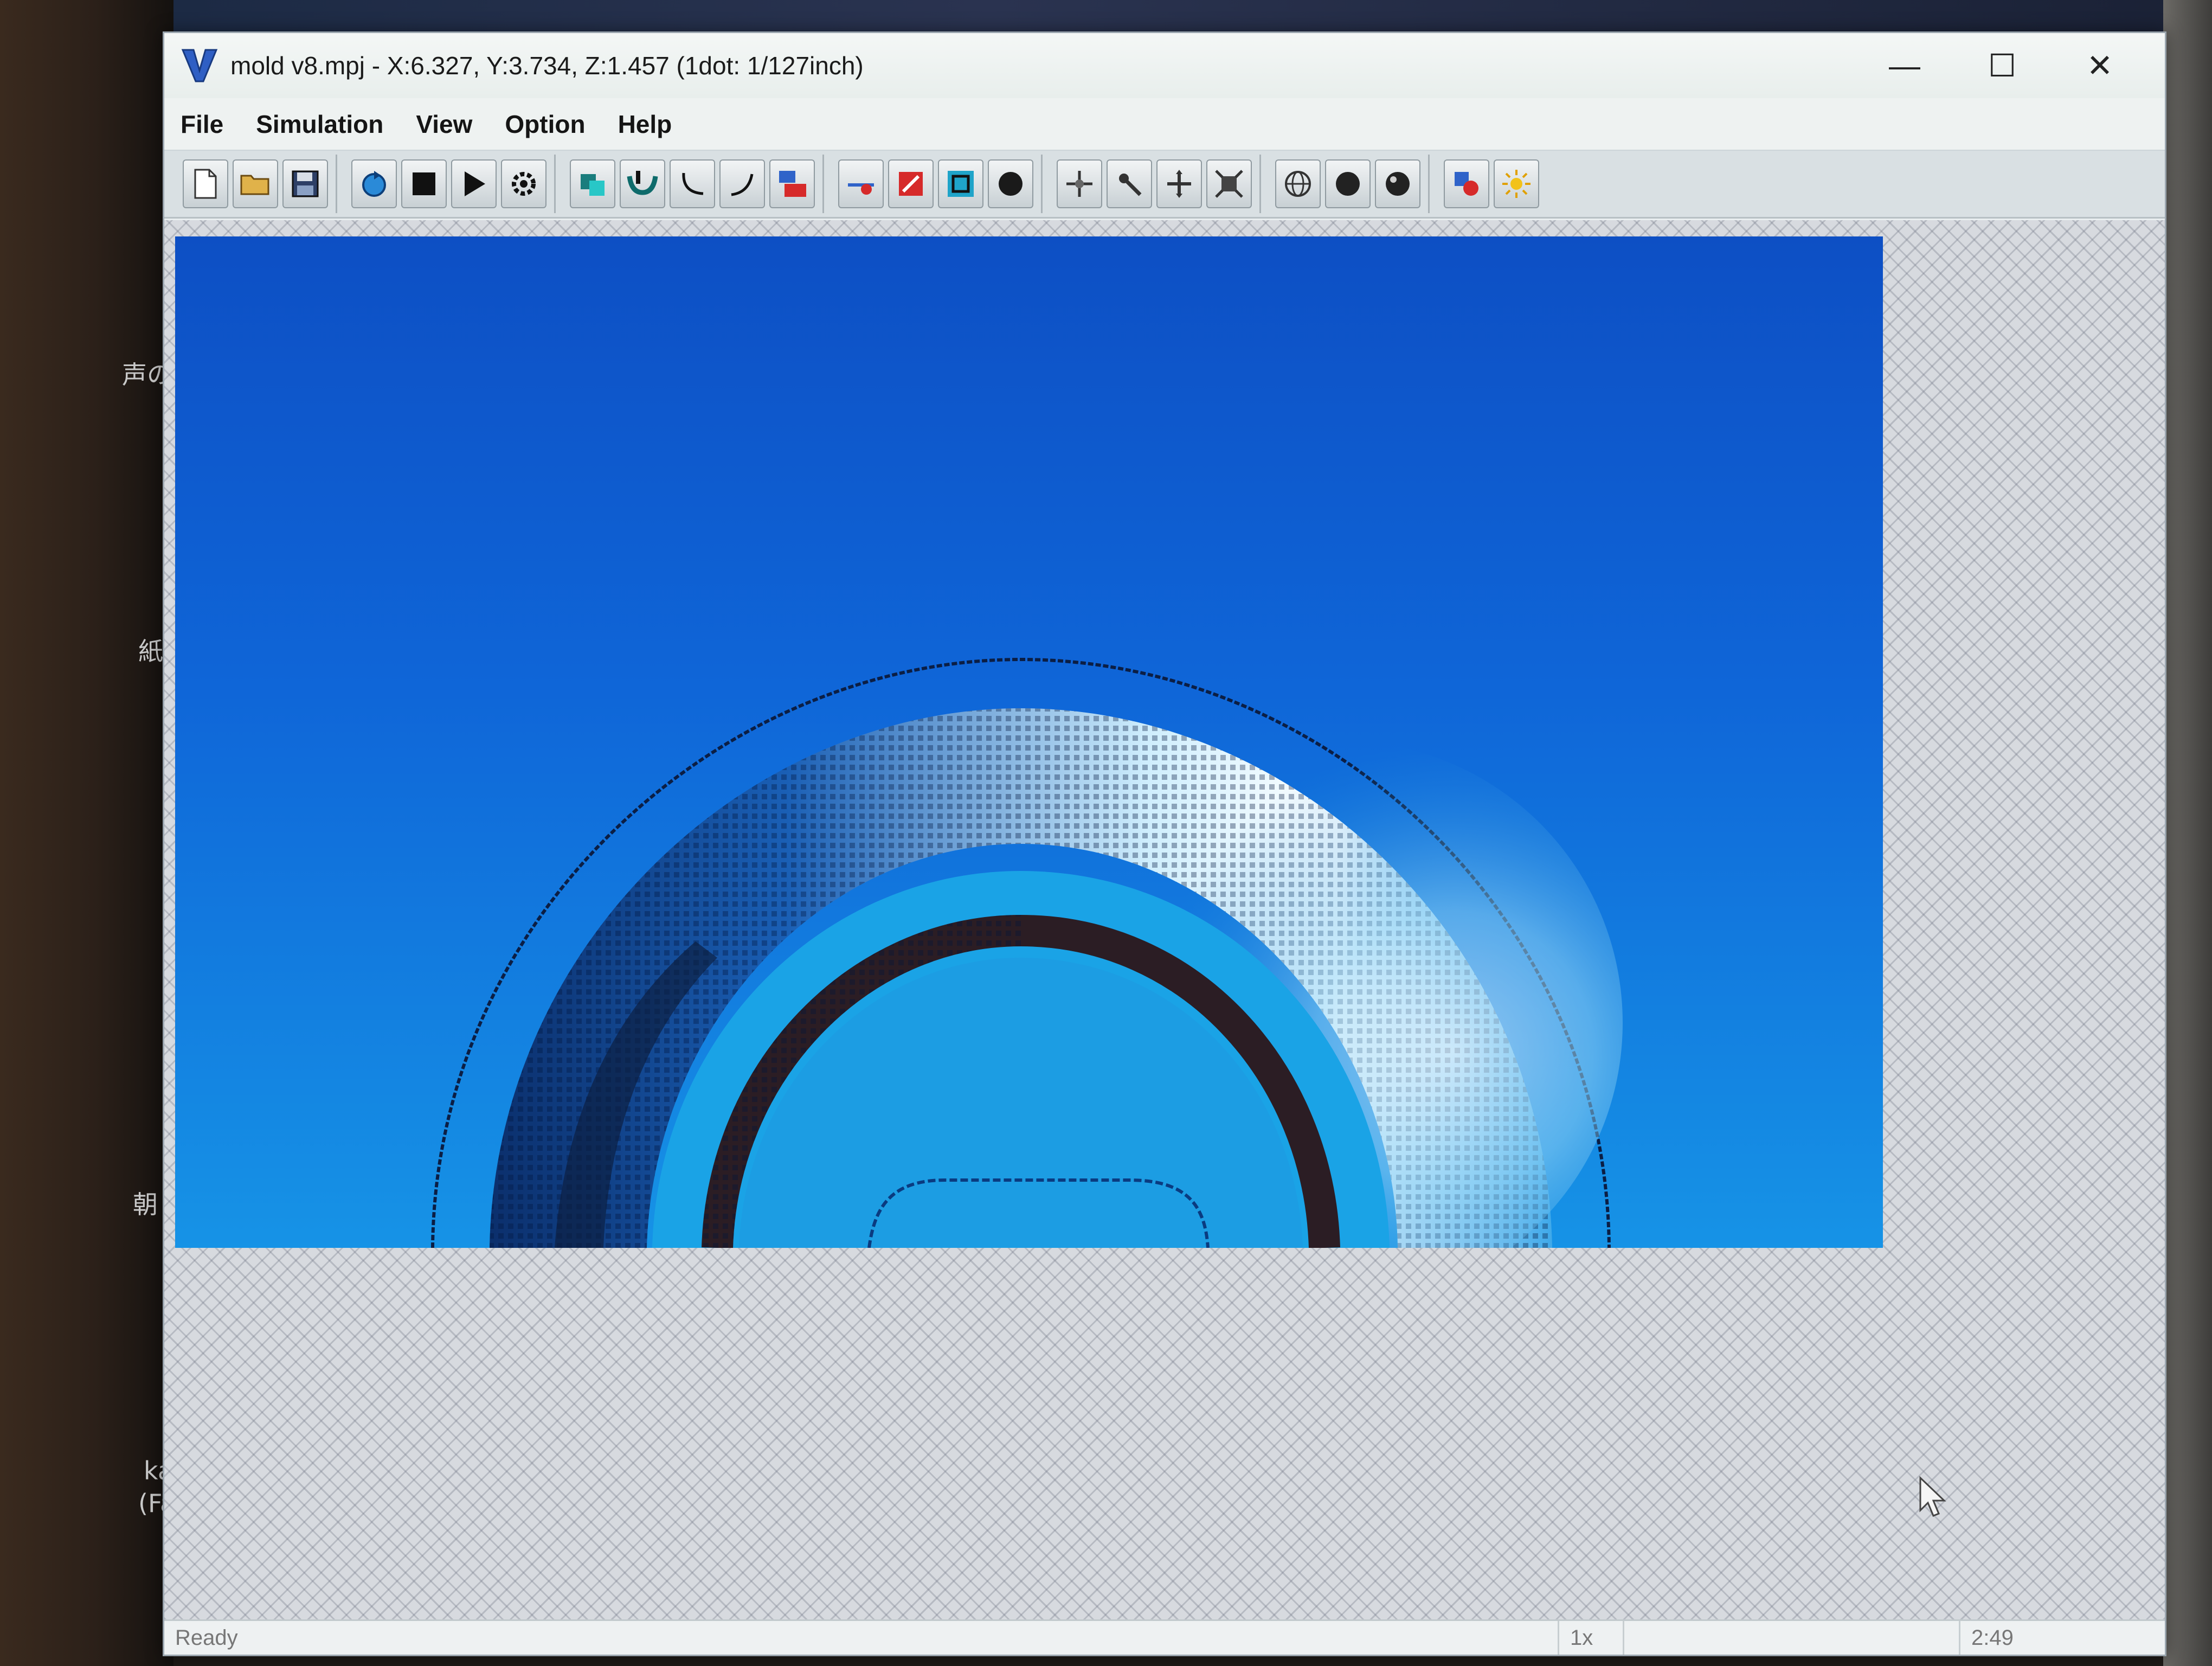 The width and height of the screenshot is (2212, 1666). I want to click on solid-sphere-button, so click(1348, 184).